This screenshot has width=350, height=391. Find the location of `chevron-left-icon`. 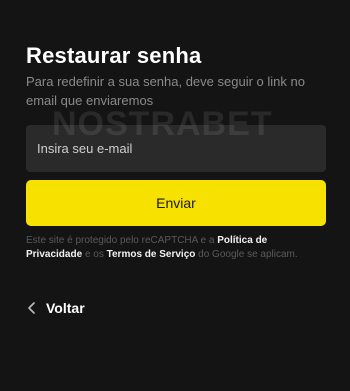

chevron-left-icon is located at coordinates (32, 308).